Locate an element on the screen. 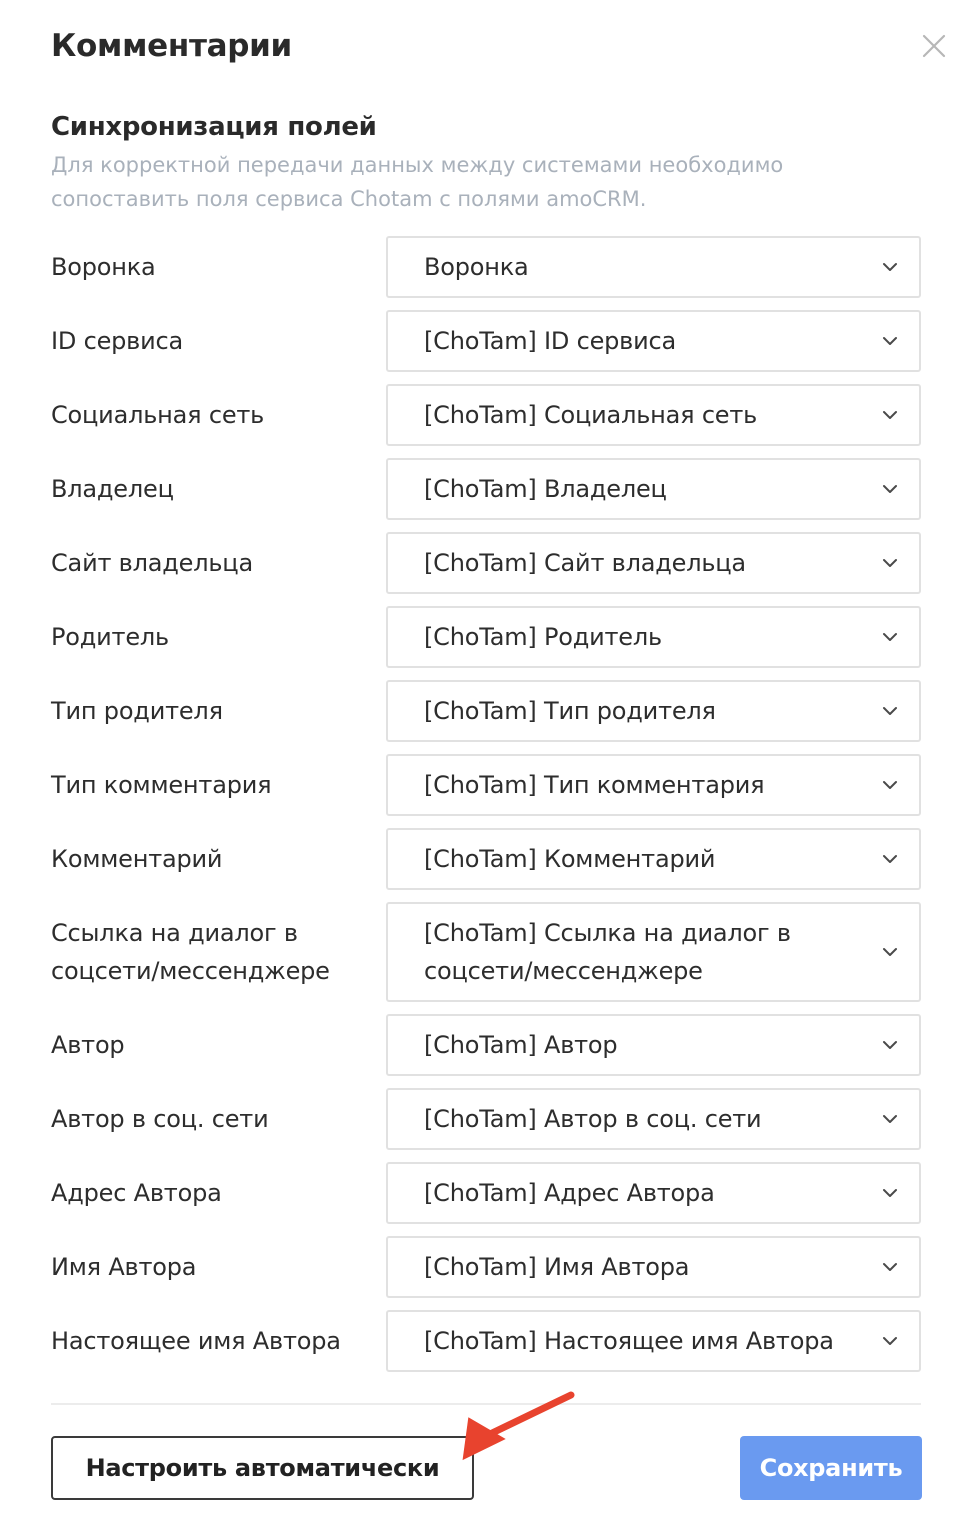 The height and width of the screenshot is (1522, 974). close-button is located at coordinates (934, 46).